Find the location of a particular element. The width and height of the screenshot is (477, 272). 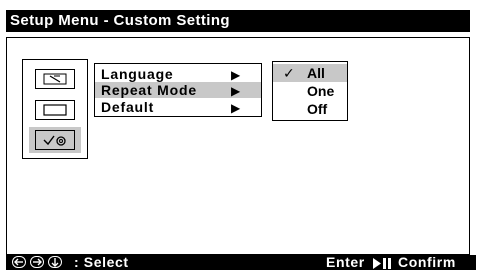

setting-menu: Language ▶ Repeat Mode ▶ Default ▶ is located at coordinates (178, 90).